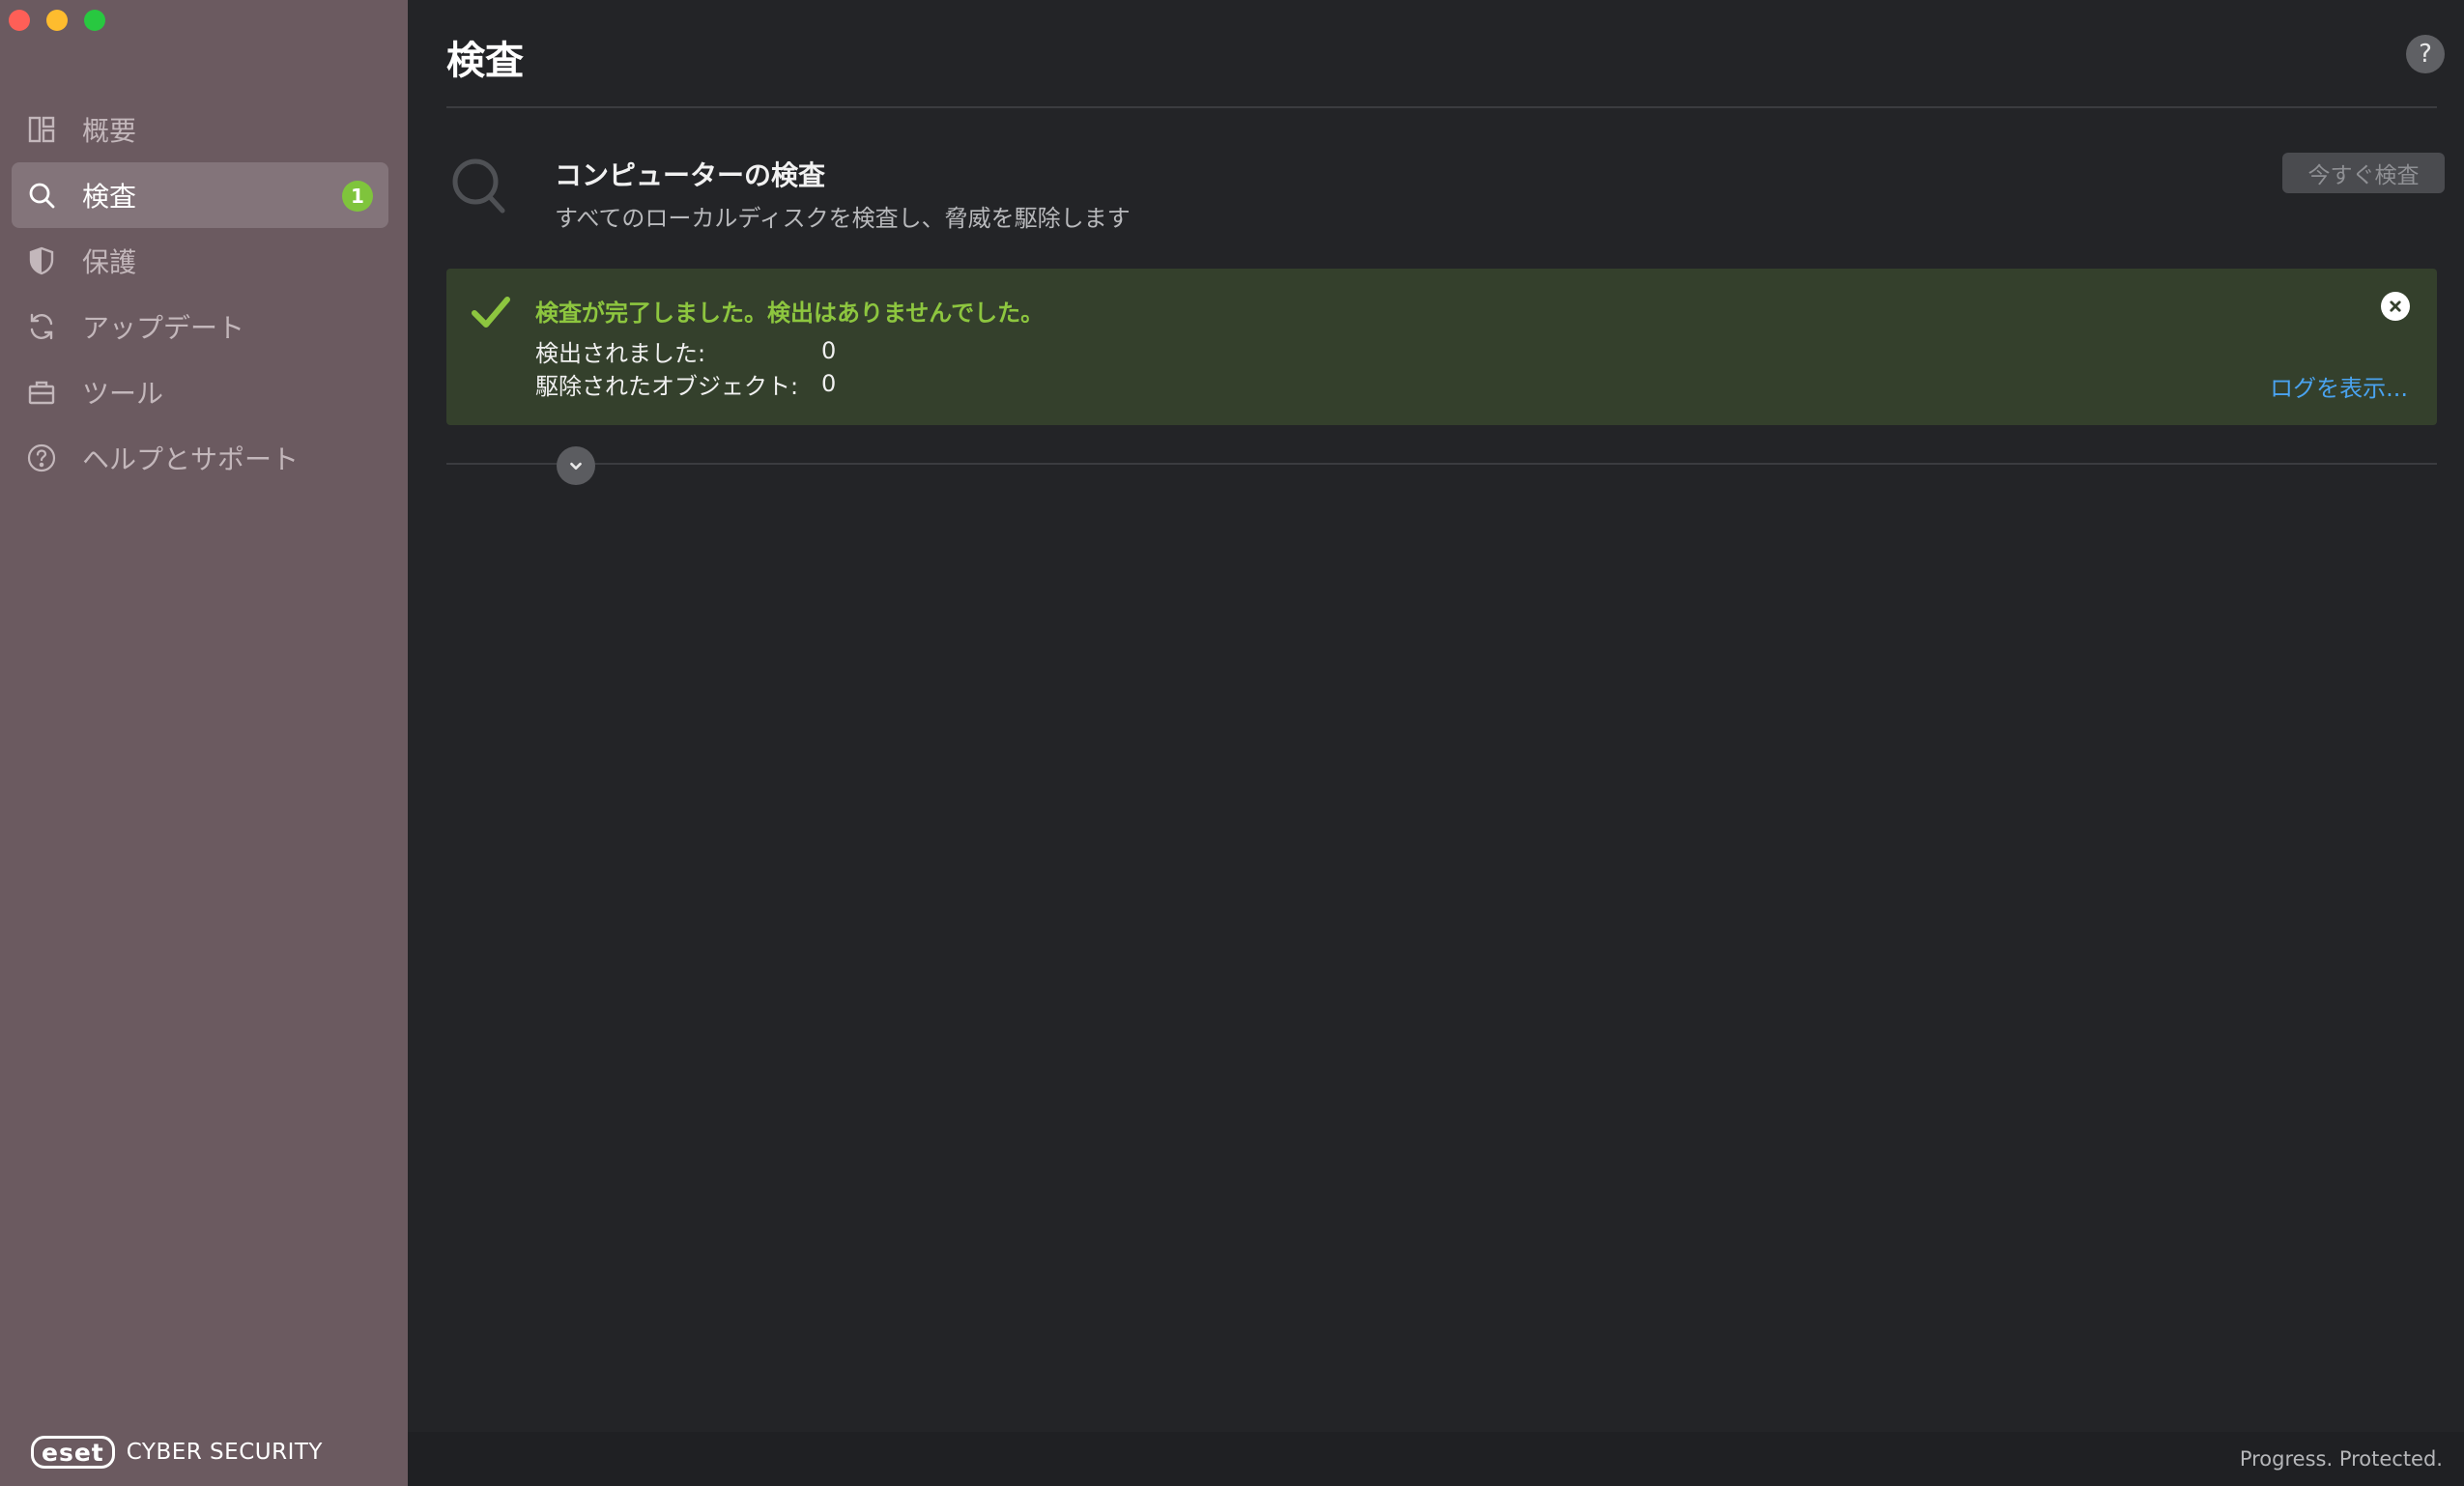 This screenshot has width=2464, height=1486. What do you see at coordinates (41, 392) in the screenshot?
I see `briefcase-icon` at bounding box center [41, 392].